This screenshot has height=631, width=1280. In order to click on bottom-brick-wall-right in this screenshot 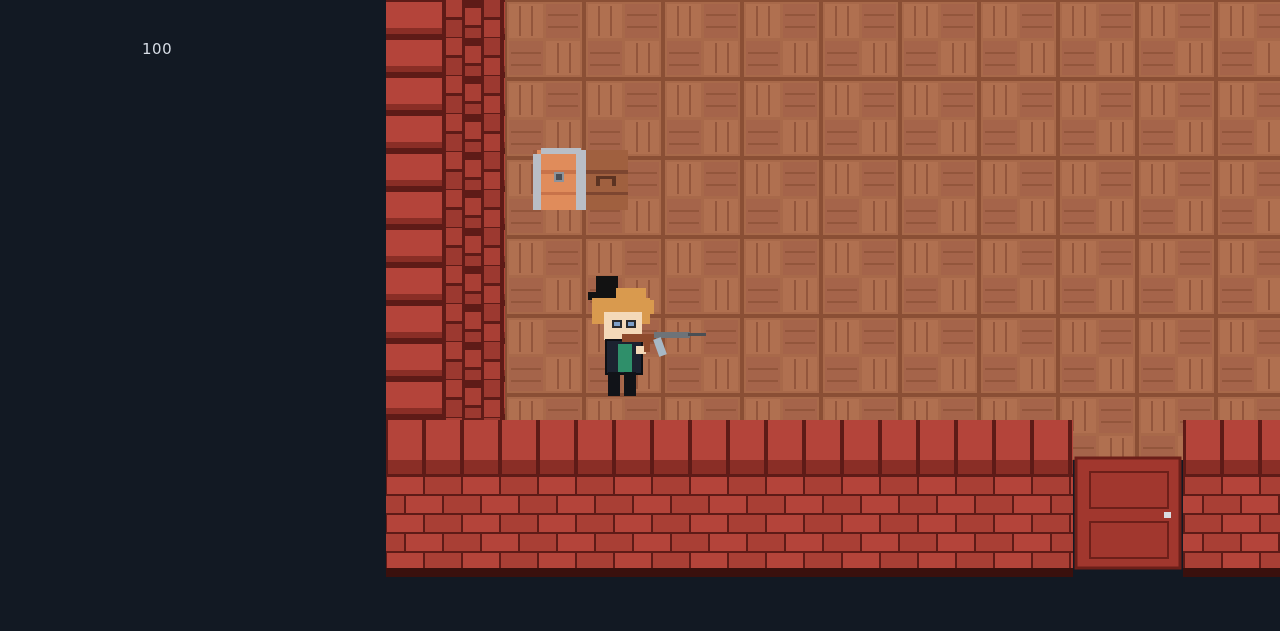, I will do `click(1231, 523)`.